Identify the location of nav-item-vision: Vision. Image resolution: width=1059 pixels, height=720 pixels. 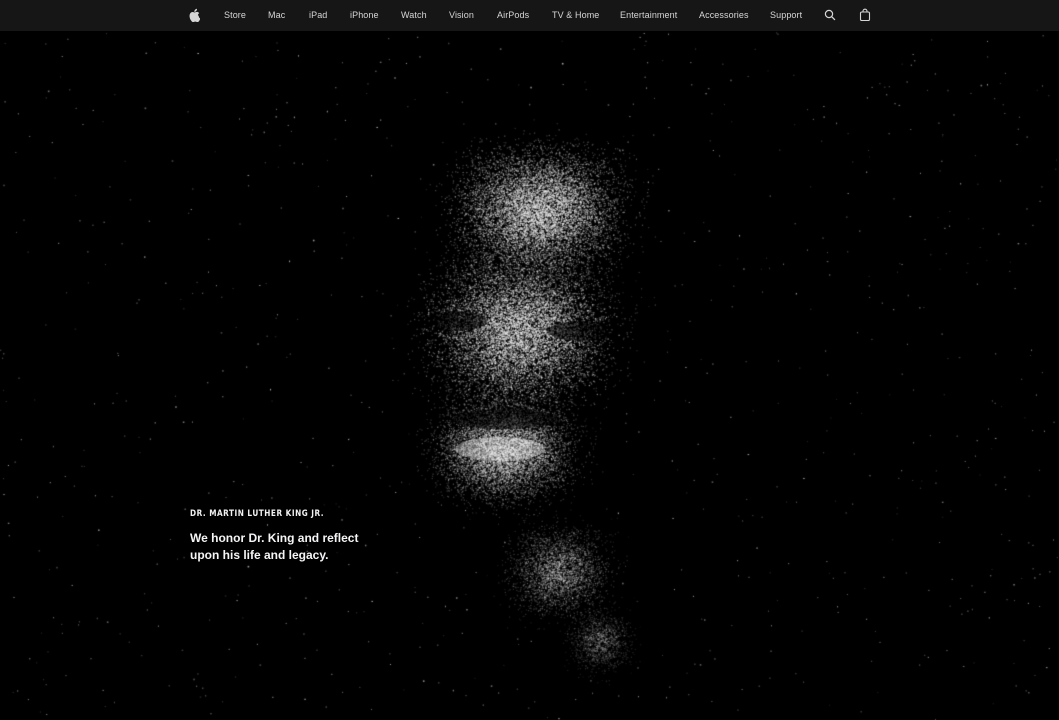
(461, 15).